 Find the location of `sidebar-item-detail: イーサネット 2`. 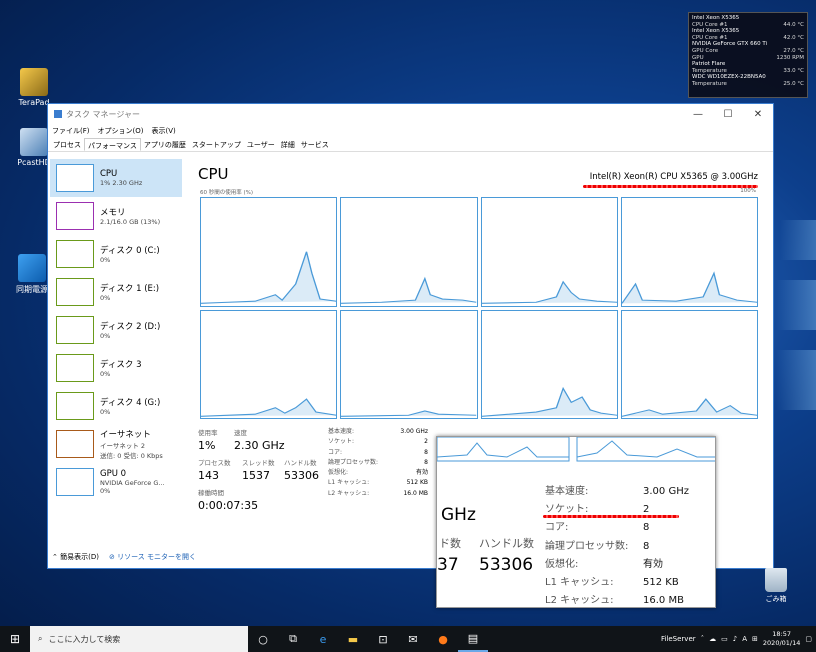

sidebar-item-detail: イーサネット 2 is located at coordinates (123, 446).